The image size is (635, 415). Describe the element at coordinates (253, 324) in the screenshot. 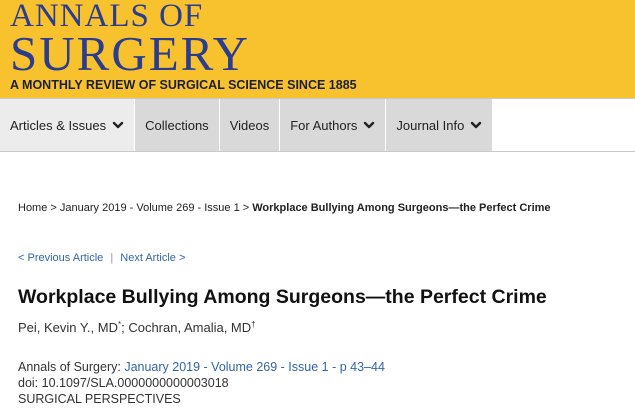

I see `author-footnote-mark: †` at that location.